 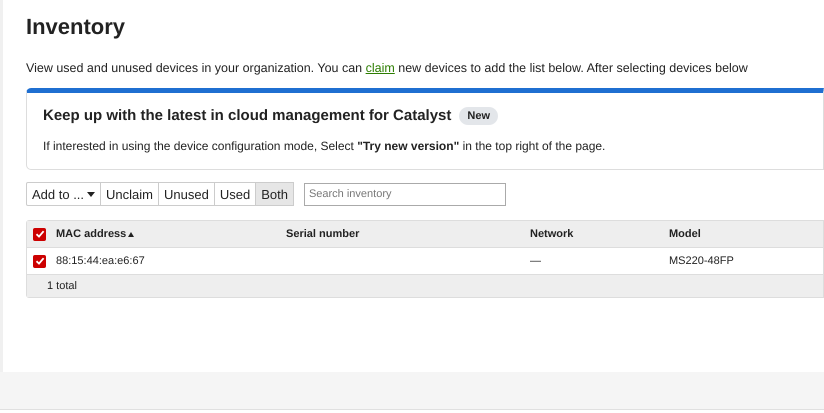 What do you see at coordinates (599, 234) in the screenshot?
I see `column-header: Network` at bounding box center [599, 234].